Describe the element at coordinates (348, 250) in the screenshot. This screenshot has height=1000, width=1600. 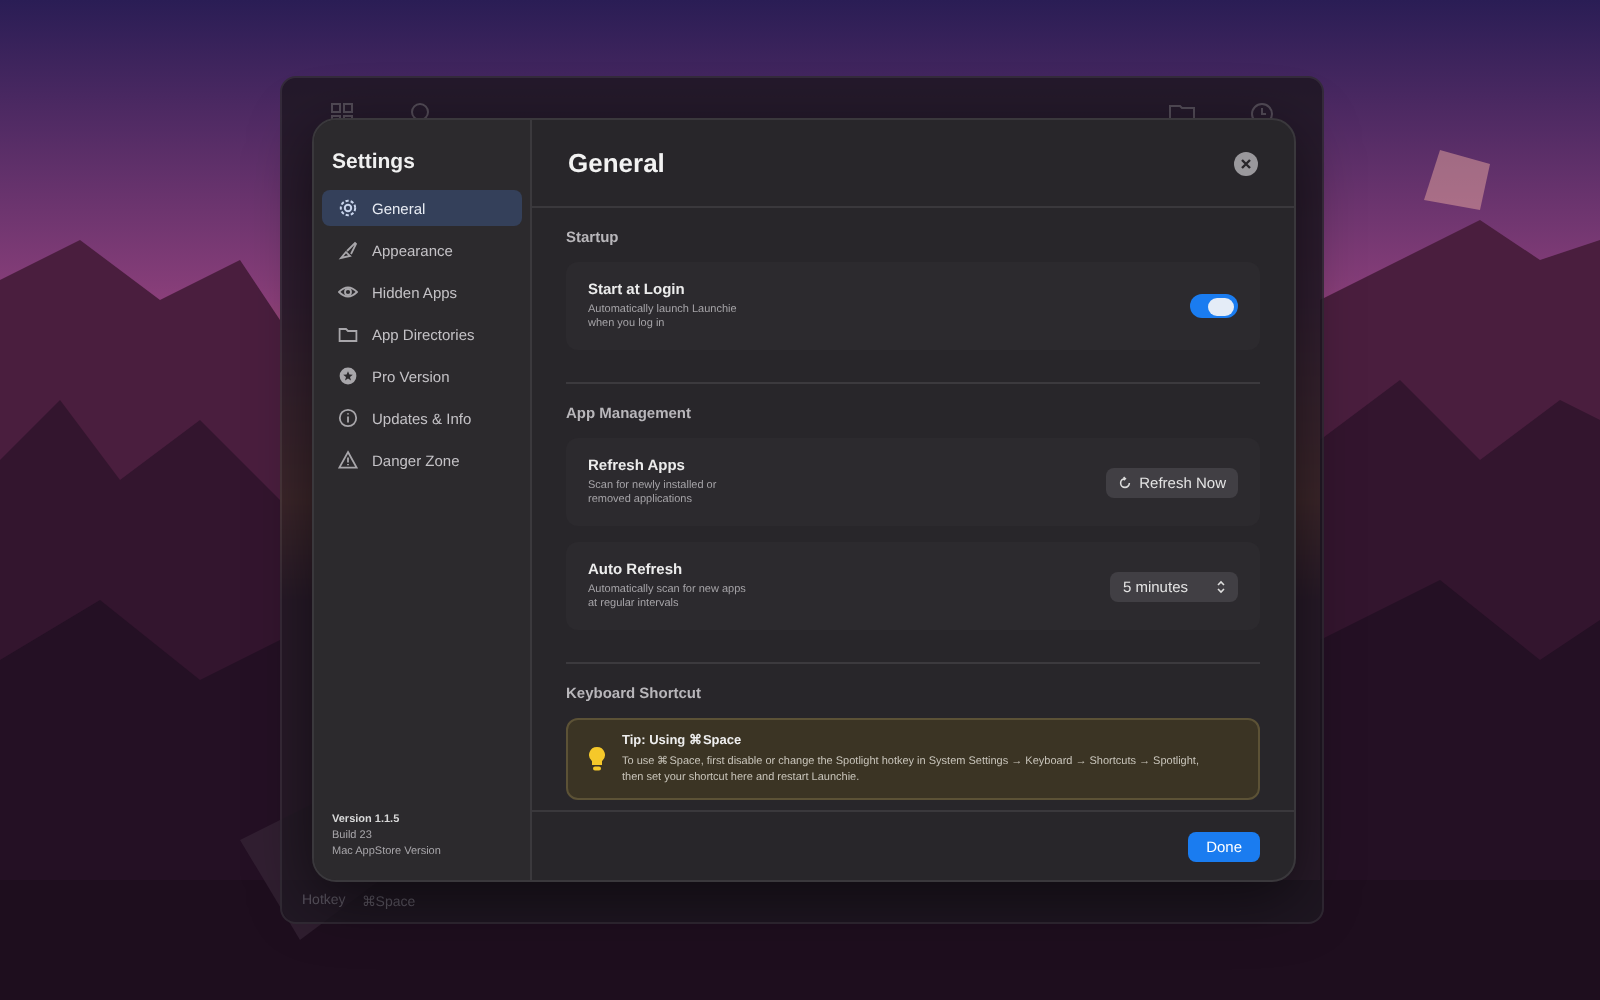
I see `brush-icon` at that location.